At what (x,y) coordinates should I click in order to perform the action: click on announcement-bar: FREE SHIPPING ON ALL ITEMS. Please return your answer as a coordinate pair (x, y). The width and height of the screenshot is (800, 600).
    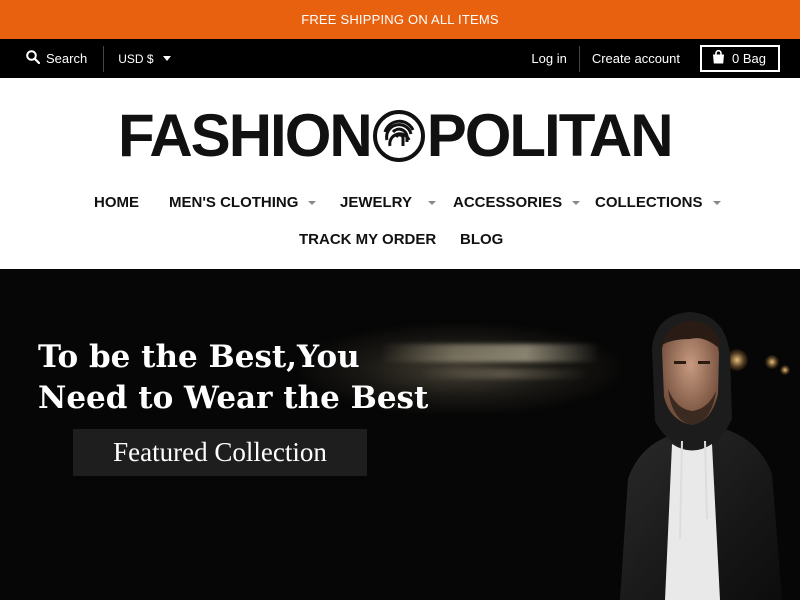
    Looking at the image, I should click on (400, 19).